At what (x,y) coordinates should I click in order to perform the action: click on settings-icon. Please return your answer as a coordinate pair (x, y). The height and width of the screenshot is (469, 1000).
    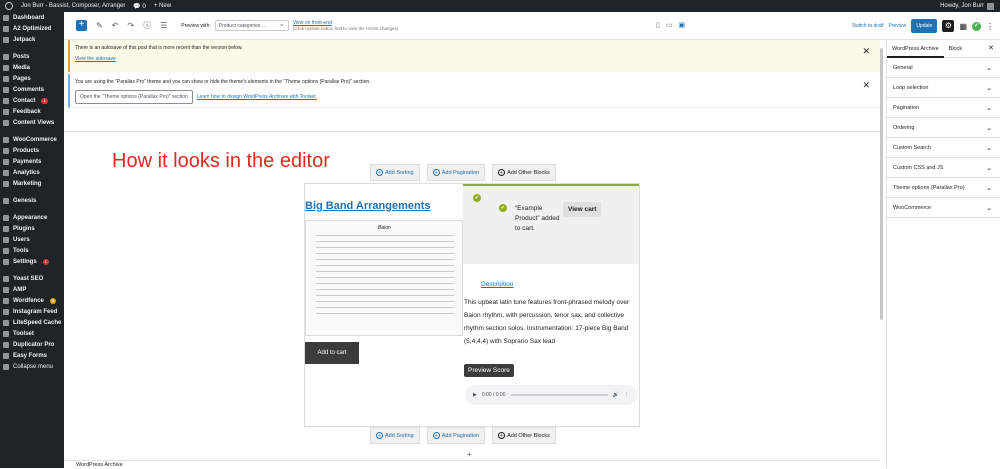
    Looking at the image, I should click on (6, 261).